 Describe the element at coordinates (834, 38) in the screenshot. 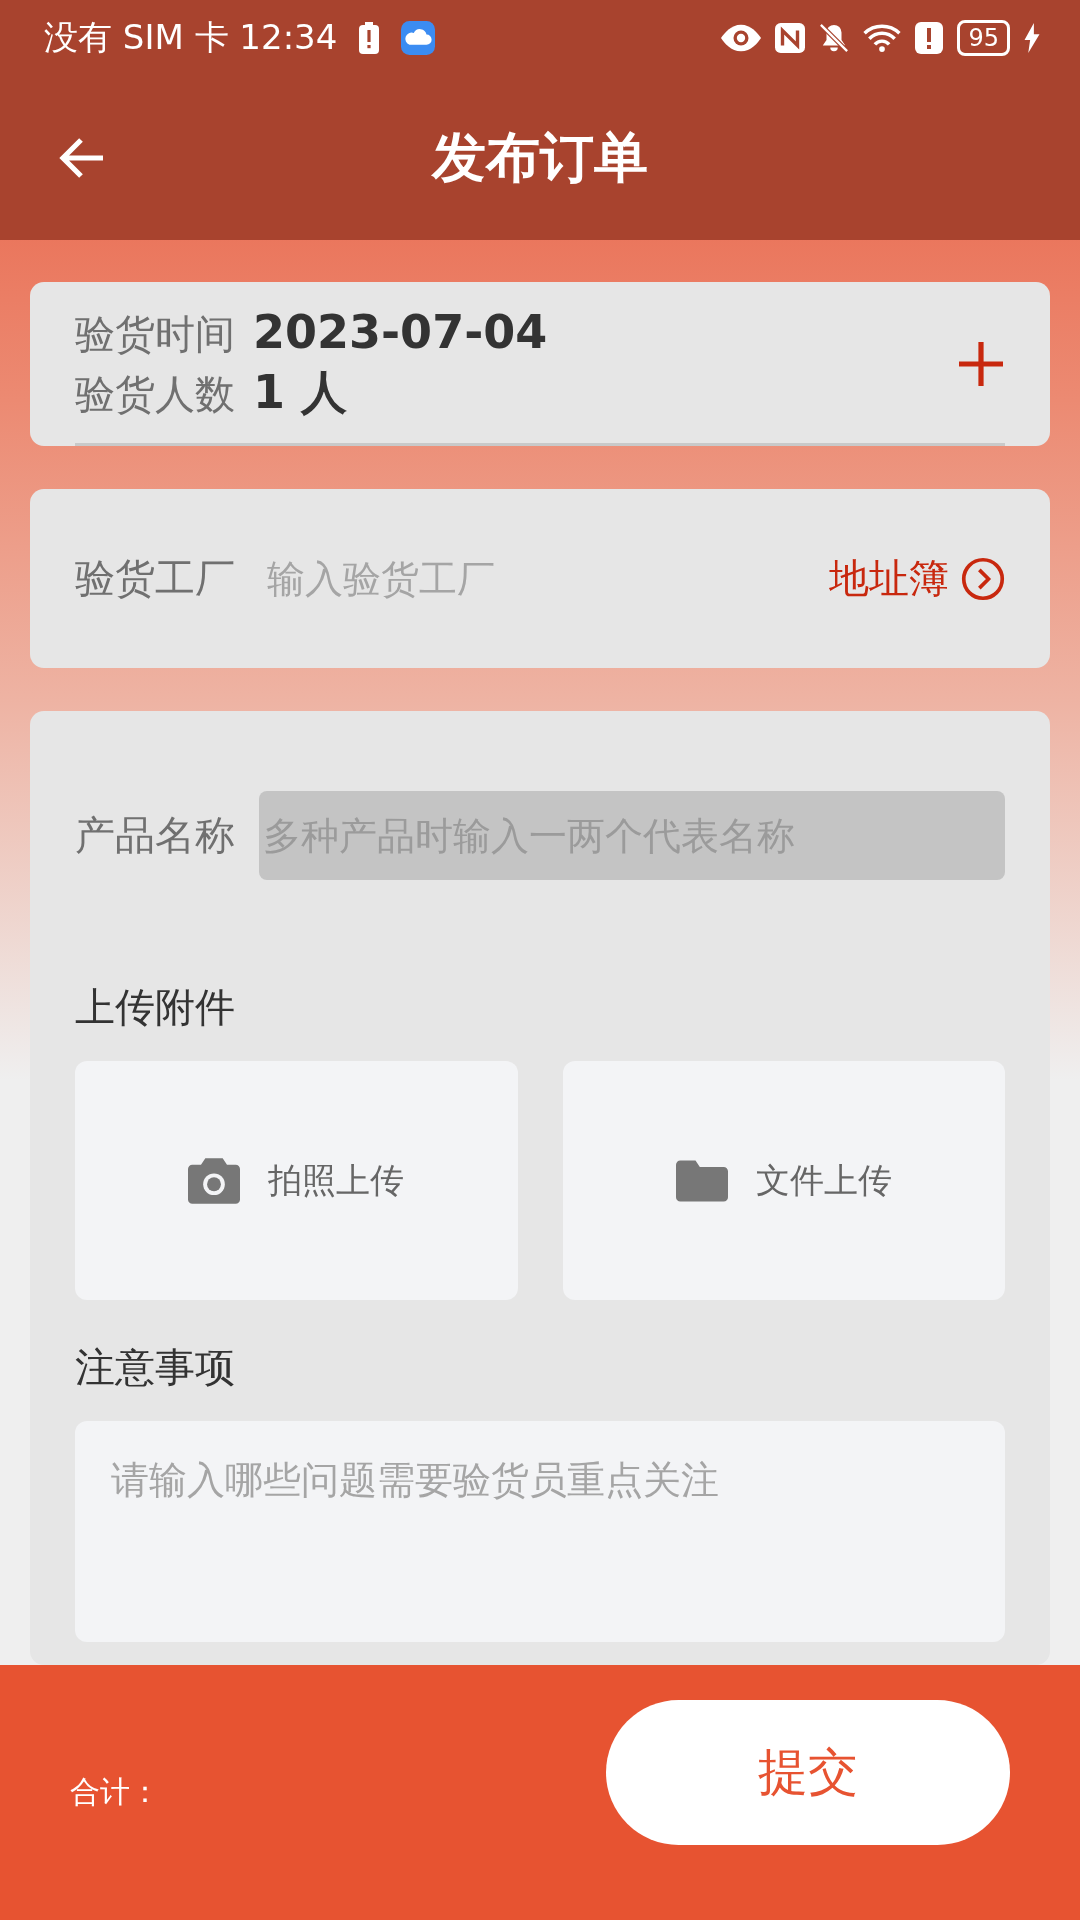

I see `bell-muted-icon` at that location.